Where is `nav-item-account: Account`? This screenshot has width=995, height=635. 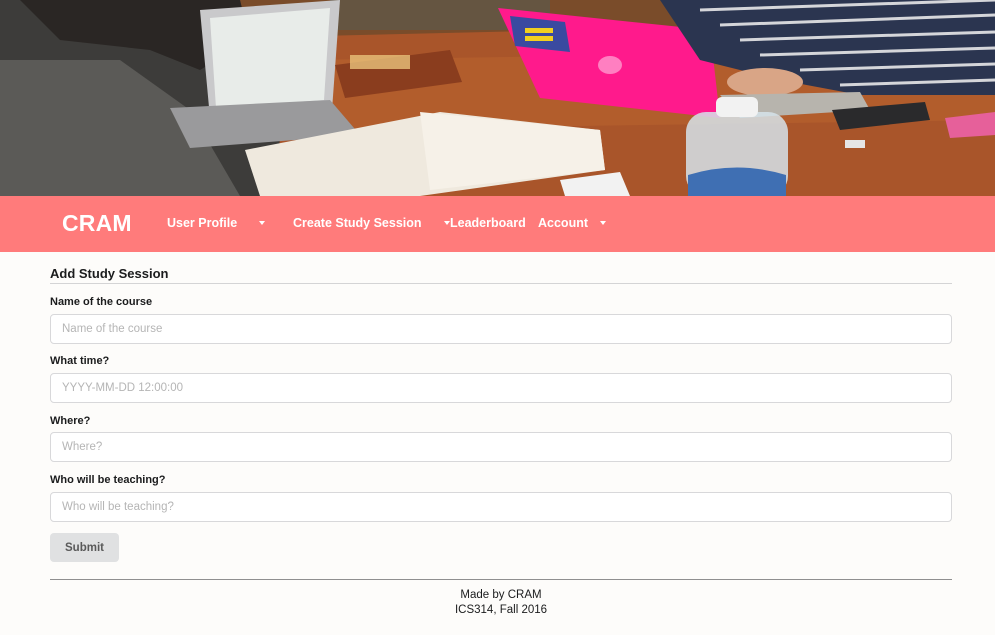 nav-item-account: Account is located at coordinates (572, 223).